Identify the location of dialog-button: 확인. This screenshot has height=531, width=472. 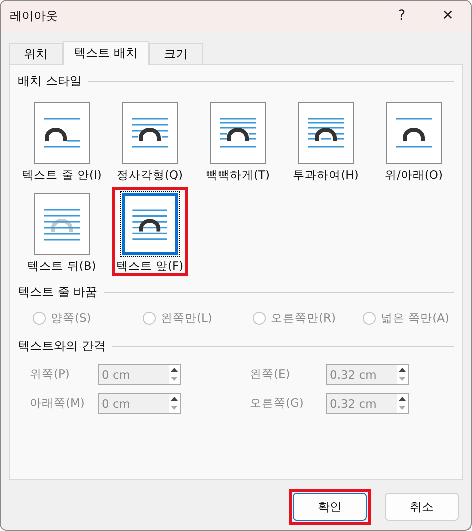
(330, 507).